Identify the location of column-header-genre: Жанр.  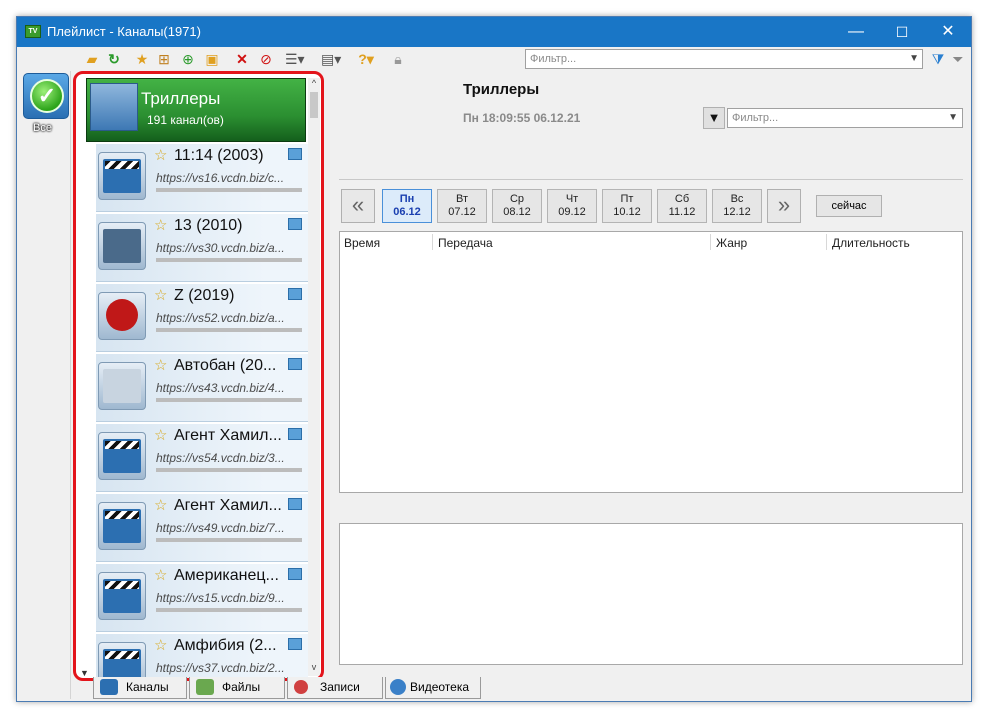
(731, 243).